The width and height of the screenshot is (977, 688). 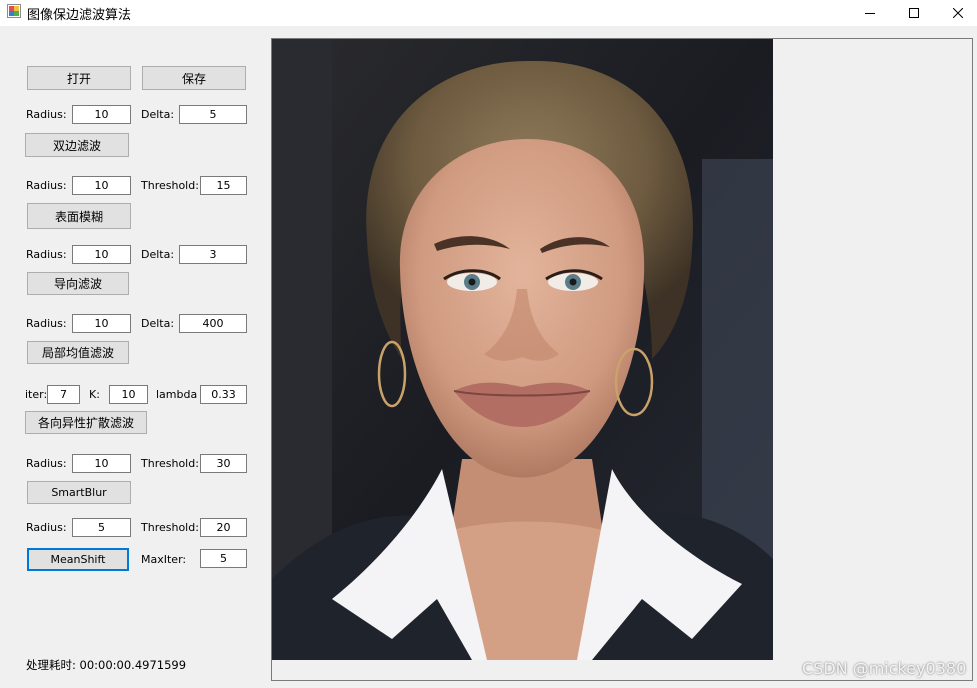 I want to click on surface-radius-label: Radius:, so click(x=46, y=185).